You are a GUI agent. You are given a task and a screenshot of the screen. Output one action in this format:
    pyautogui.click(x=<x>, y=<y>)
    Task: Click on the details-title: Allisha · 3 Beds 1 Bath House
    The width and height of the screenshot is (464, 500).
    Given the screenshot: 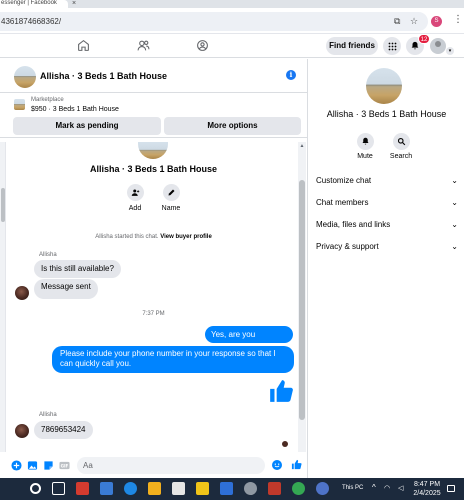 What is the action you would take?
    pyautogui.click(x=386, y=114)
    